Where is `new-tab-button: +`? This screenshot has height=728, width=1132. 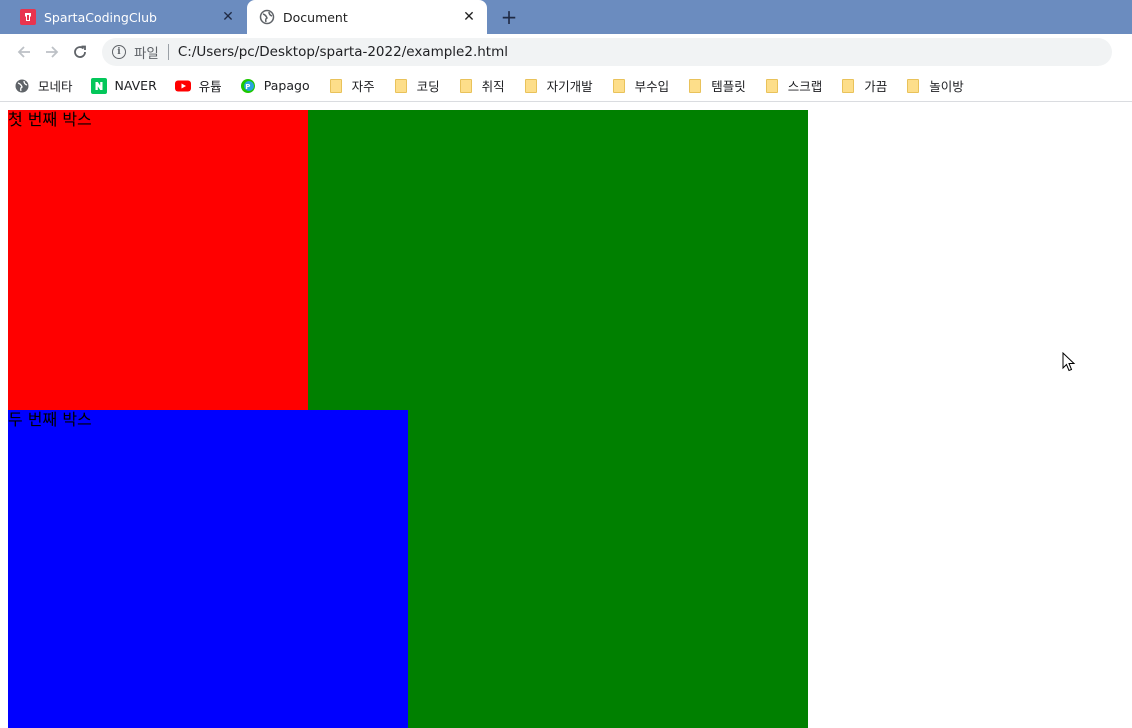 new-tab-button: + is located at coordinates (509, 17).